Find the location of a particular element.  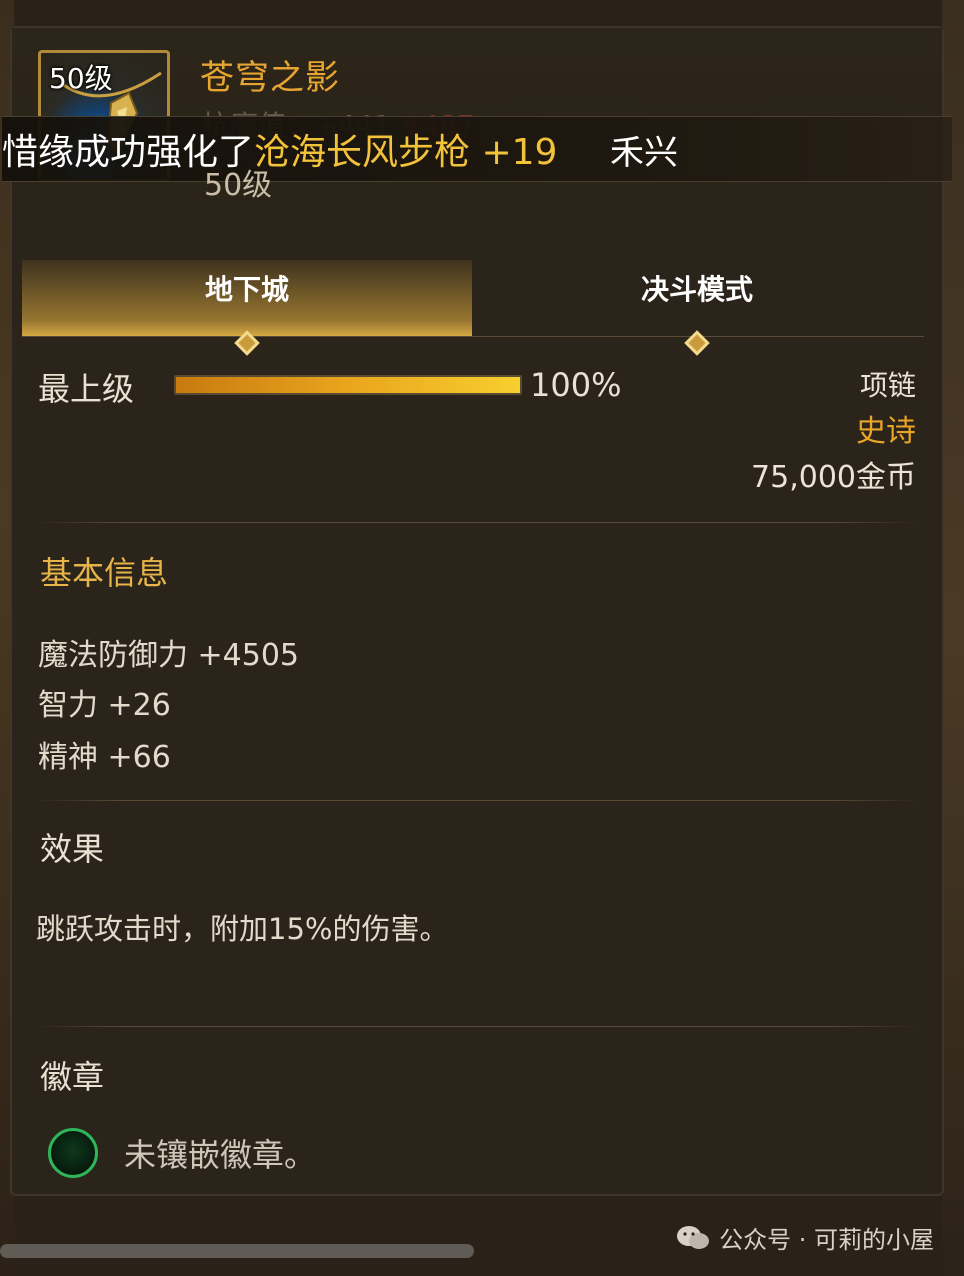

mode-tabs: 地下城 决斗模式 is located at coordinates (473, 308).